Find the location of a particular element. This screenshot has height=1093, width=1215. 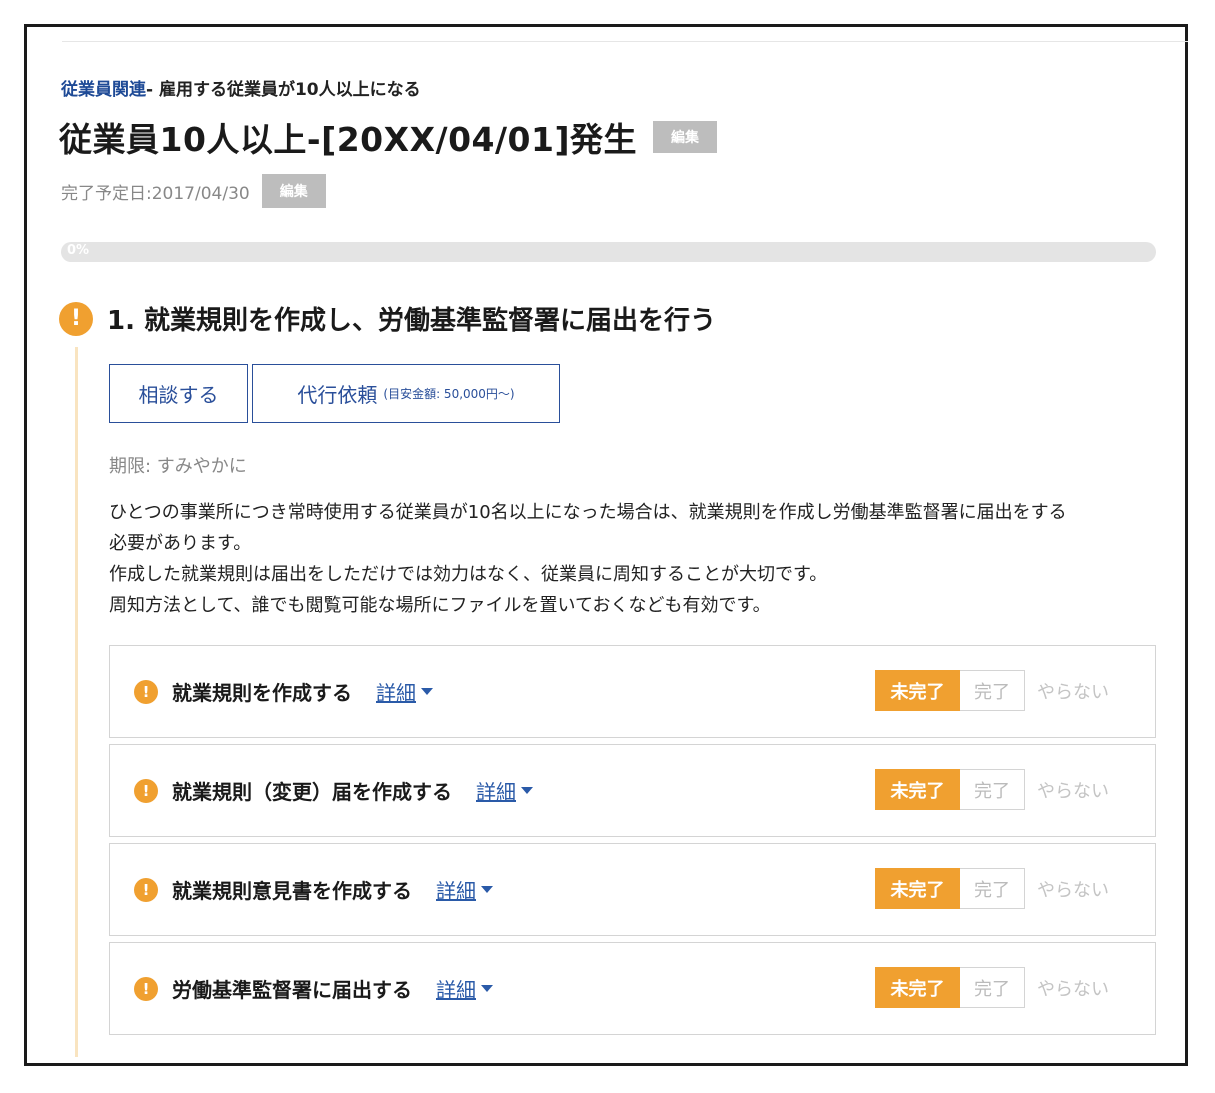

deadline-text: 期限: すみやかに is located at coordinates (178, 466).